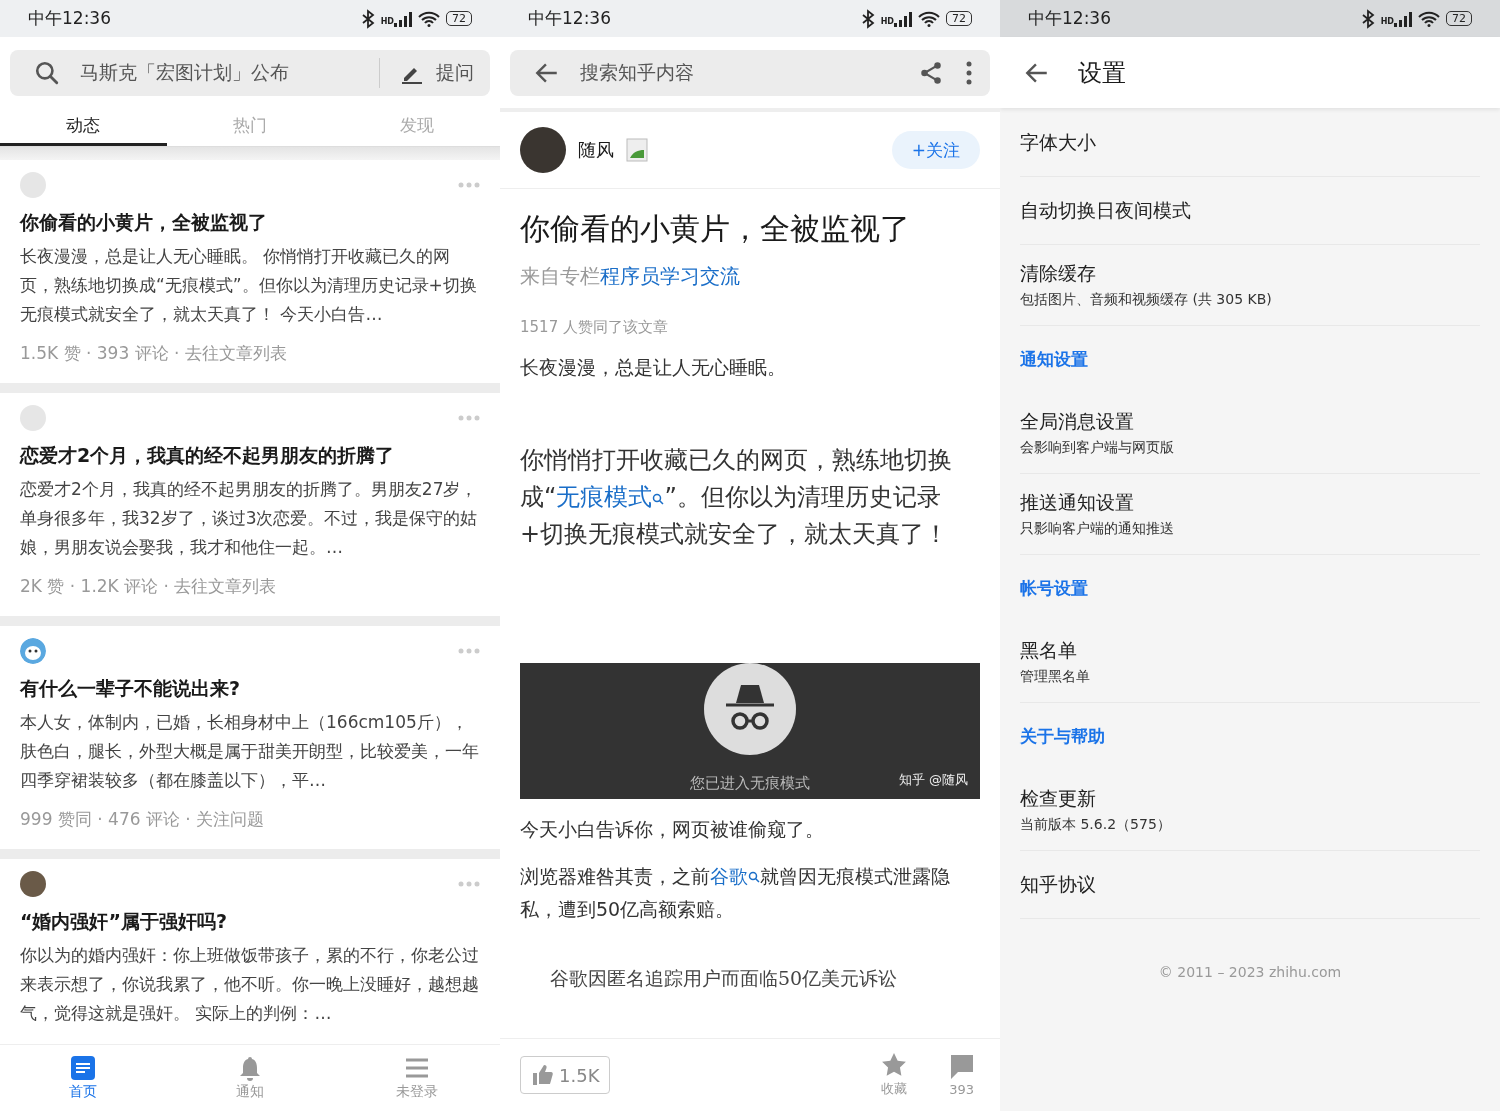  I want to click on card-title: 恋爱才2个月，我真的经不起男朋友的折腾了, so click(208, 455).